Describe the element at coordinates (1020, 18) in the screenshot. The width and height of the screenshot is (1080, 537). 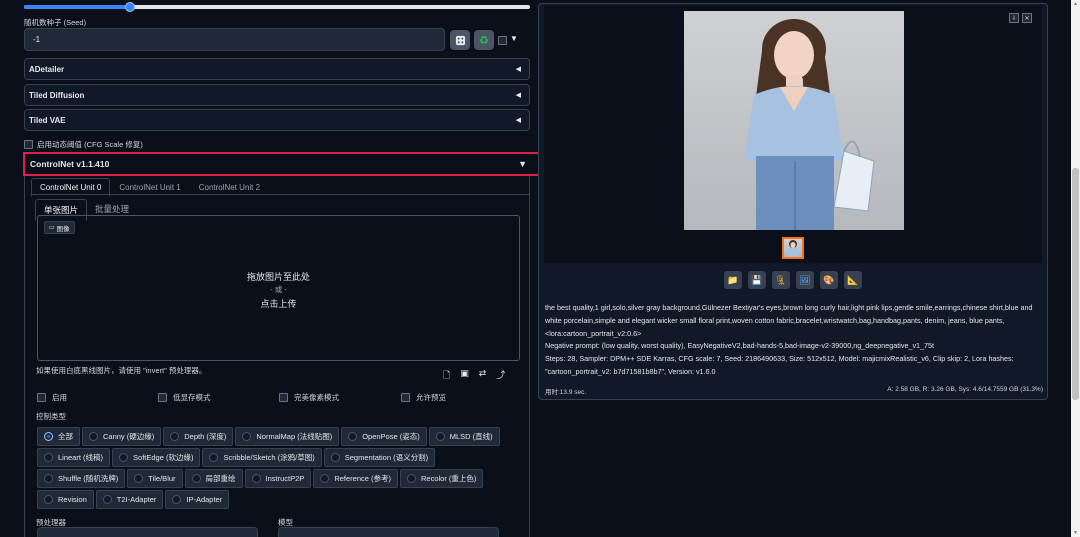
I see `gallery-controls: ⇩ ✕` at that location.